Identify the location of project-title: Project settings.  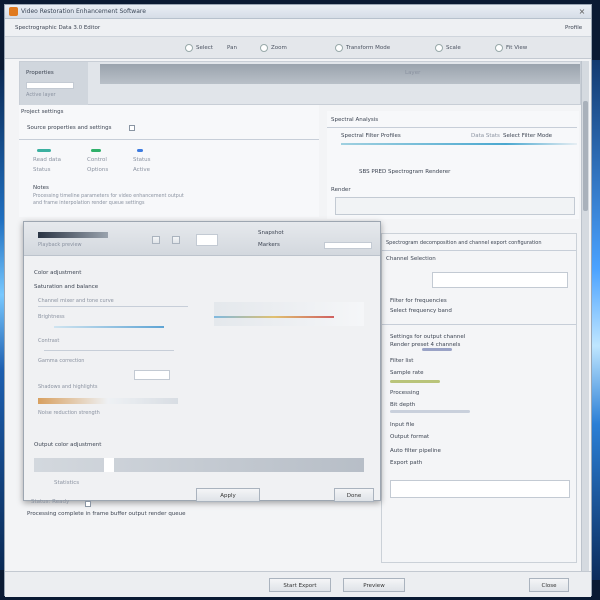
(42, 112).